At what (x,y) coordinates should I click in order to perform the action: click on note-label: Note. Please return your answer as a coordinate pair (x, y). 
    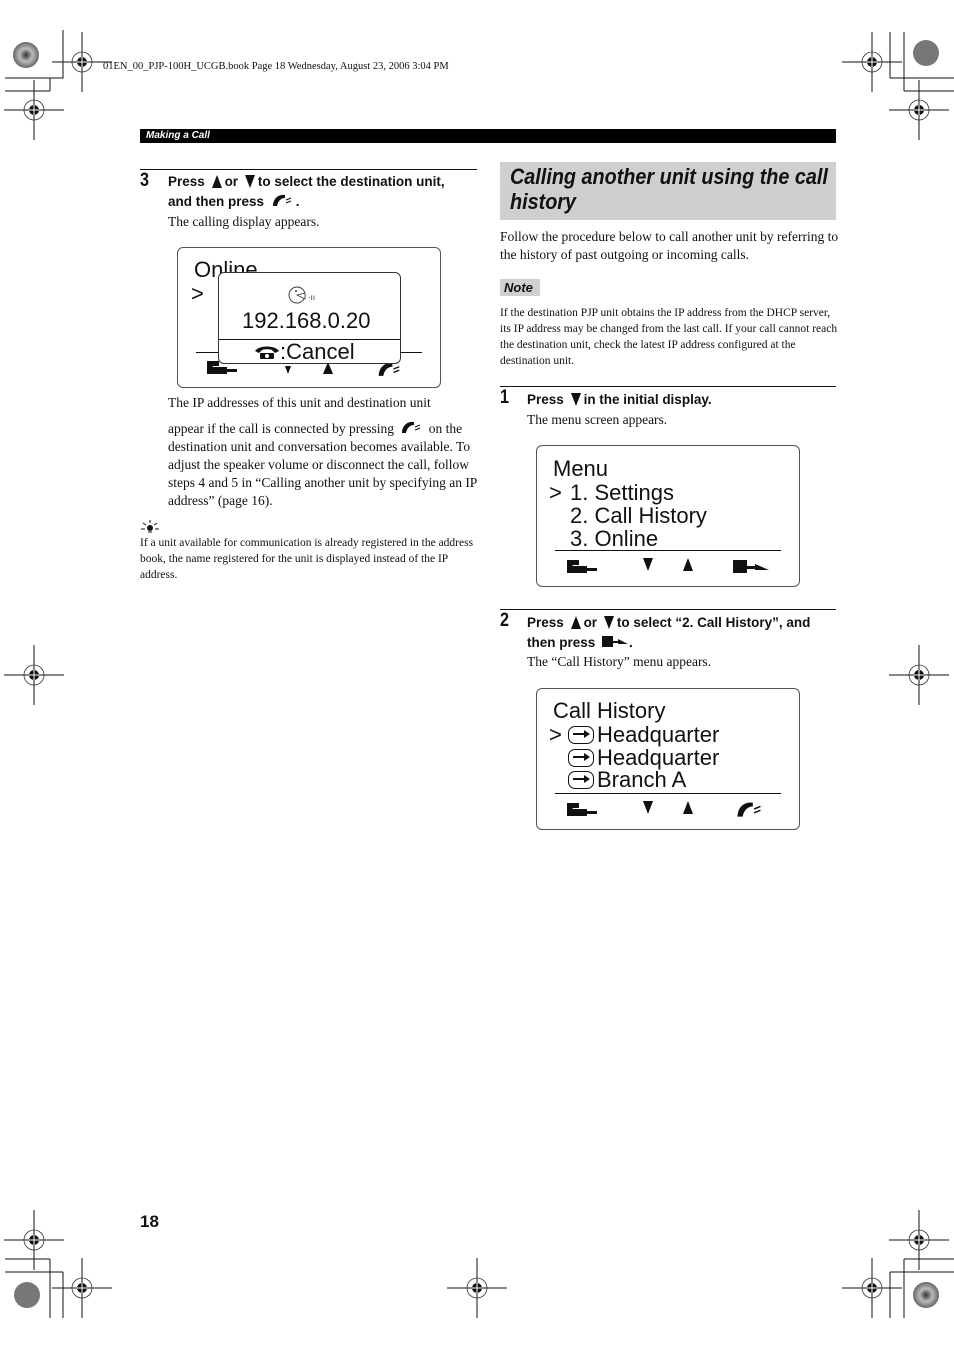
    Looking at the image, I should click on (518, 287).